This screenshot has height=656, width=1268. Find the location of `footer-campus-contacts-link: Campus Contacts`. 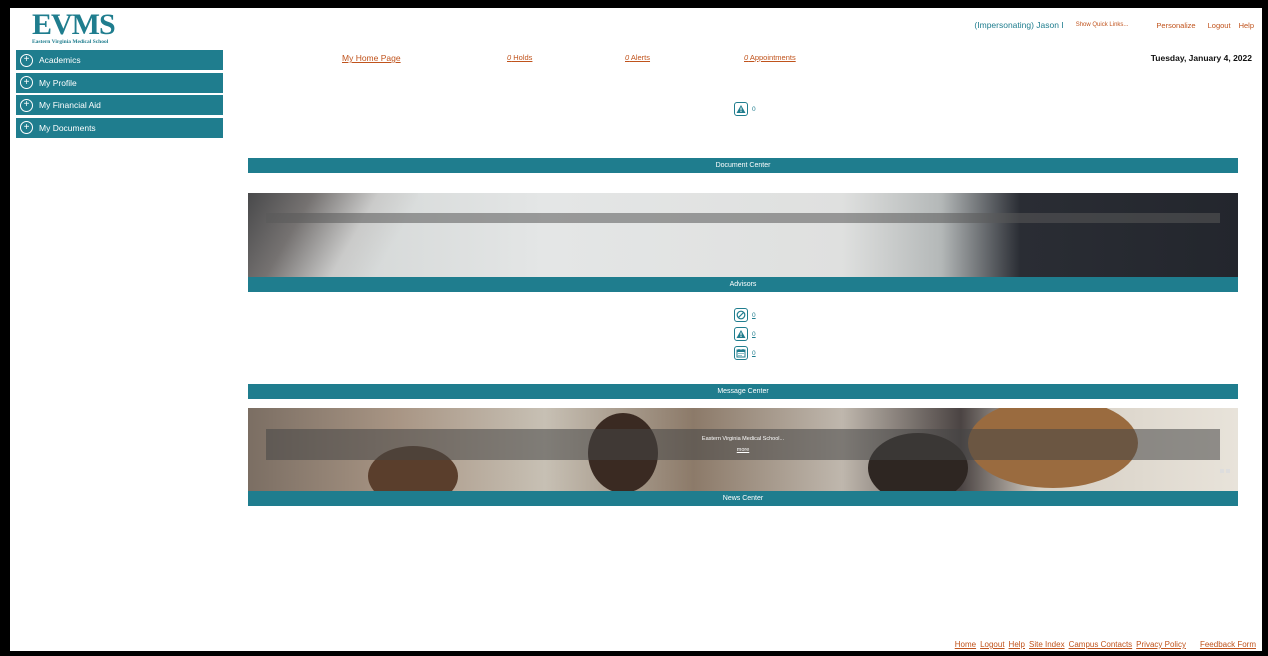

footer-campus-contacts-link: Campus Contacts is located at coordinates (1101, 644).